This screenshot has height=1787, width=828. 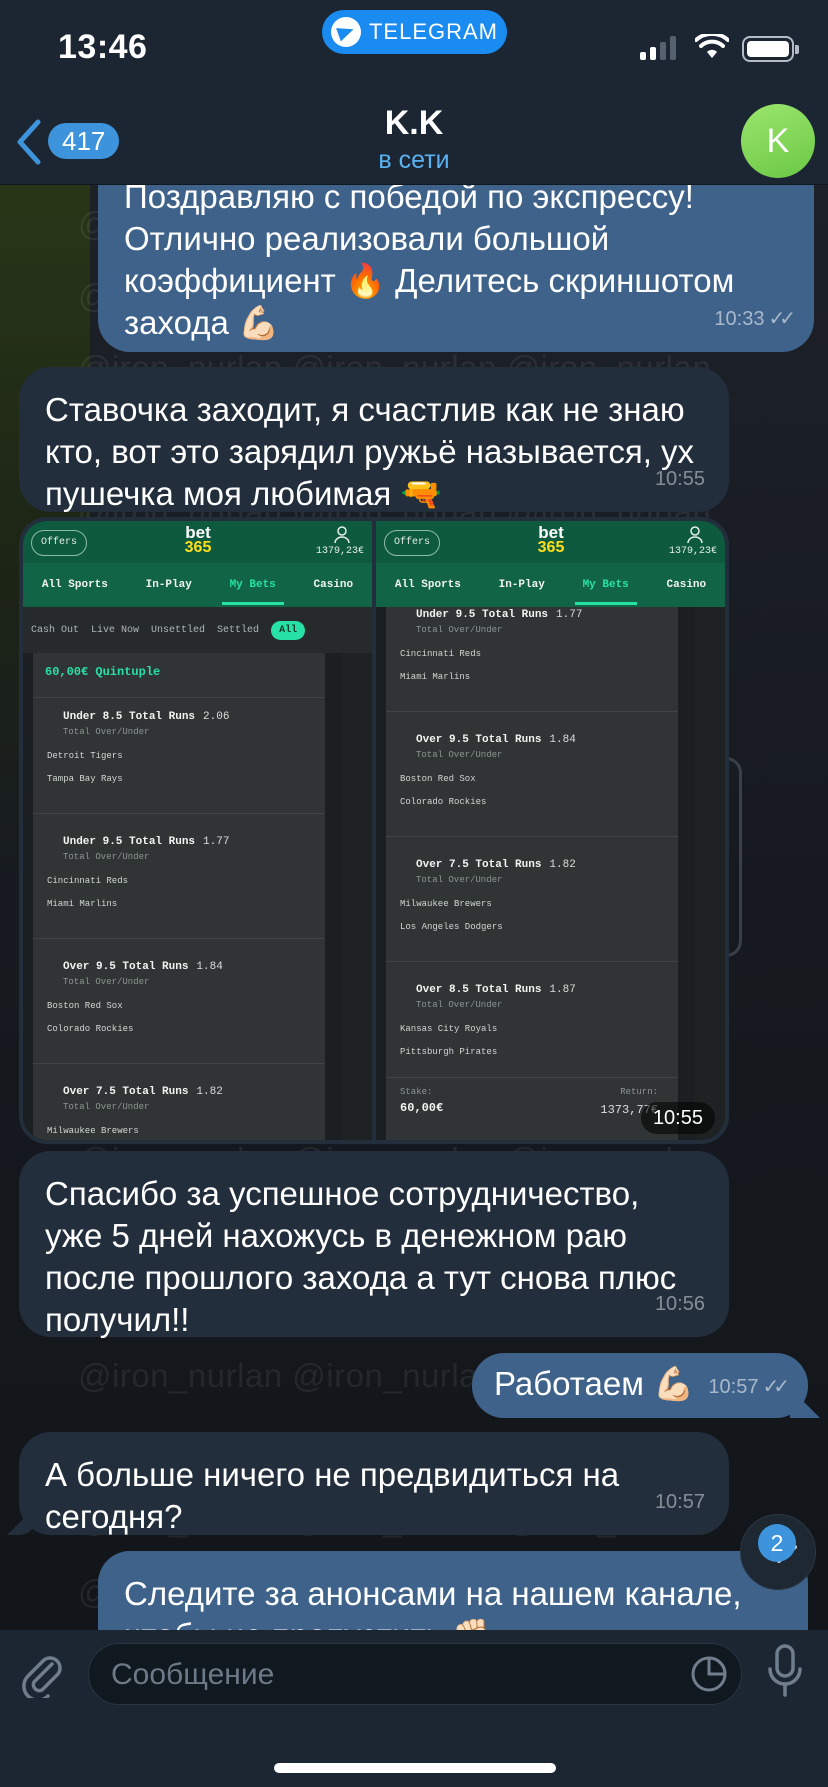 I want to click on message-bubble-outgoing: Работаем 💪🏻 10:57 ✓✓, so click(x=640, y=1385).